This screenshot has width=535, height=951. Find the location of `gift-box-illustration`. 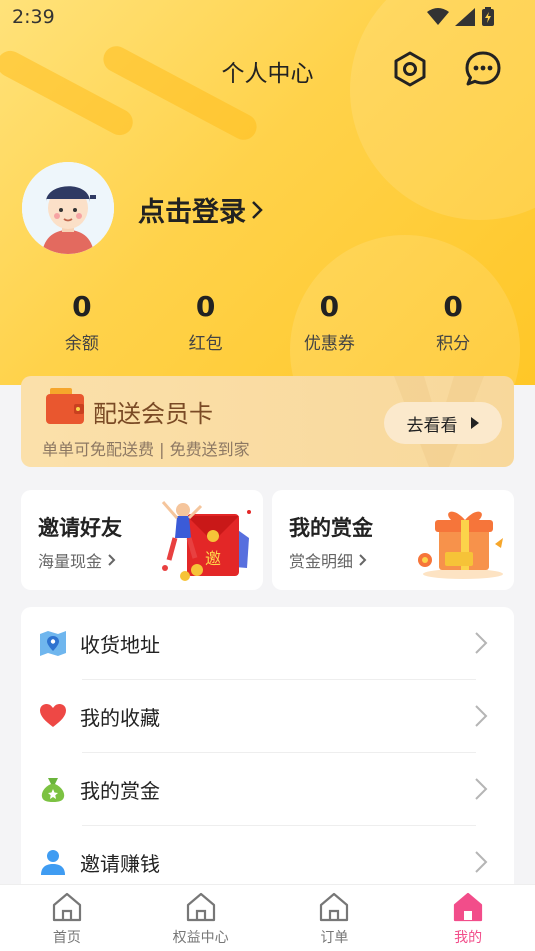

gift-box-illustration is located at coordinates (460, 545).